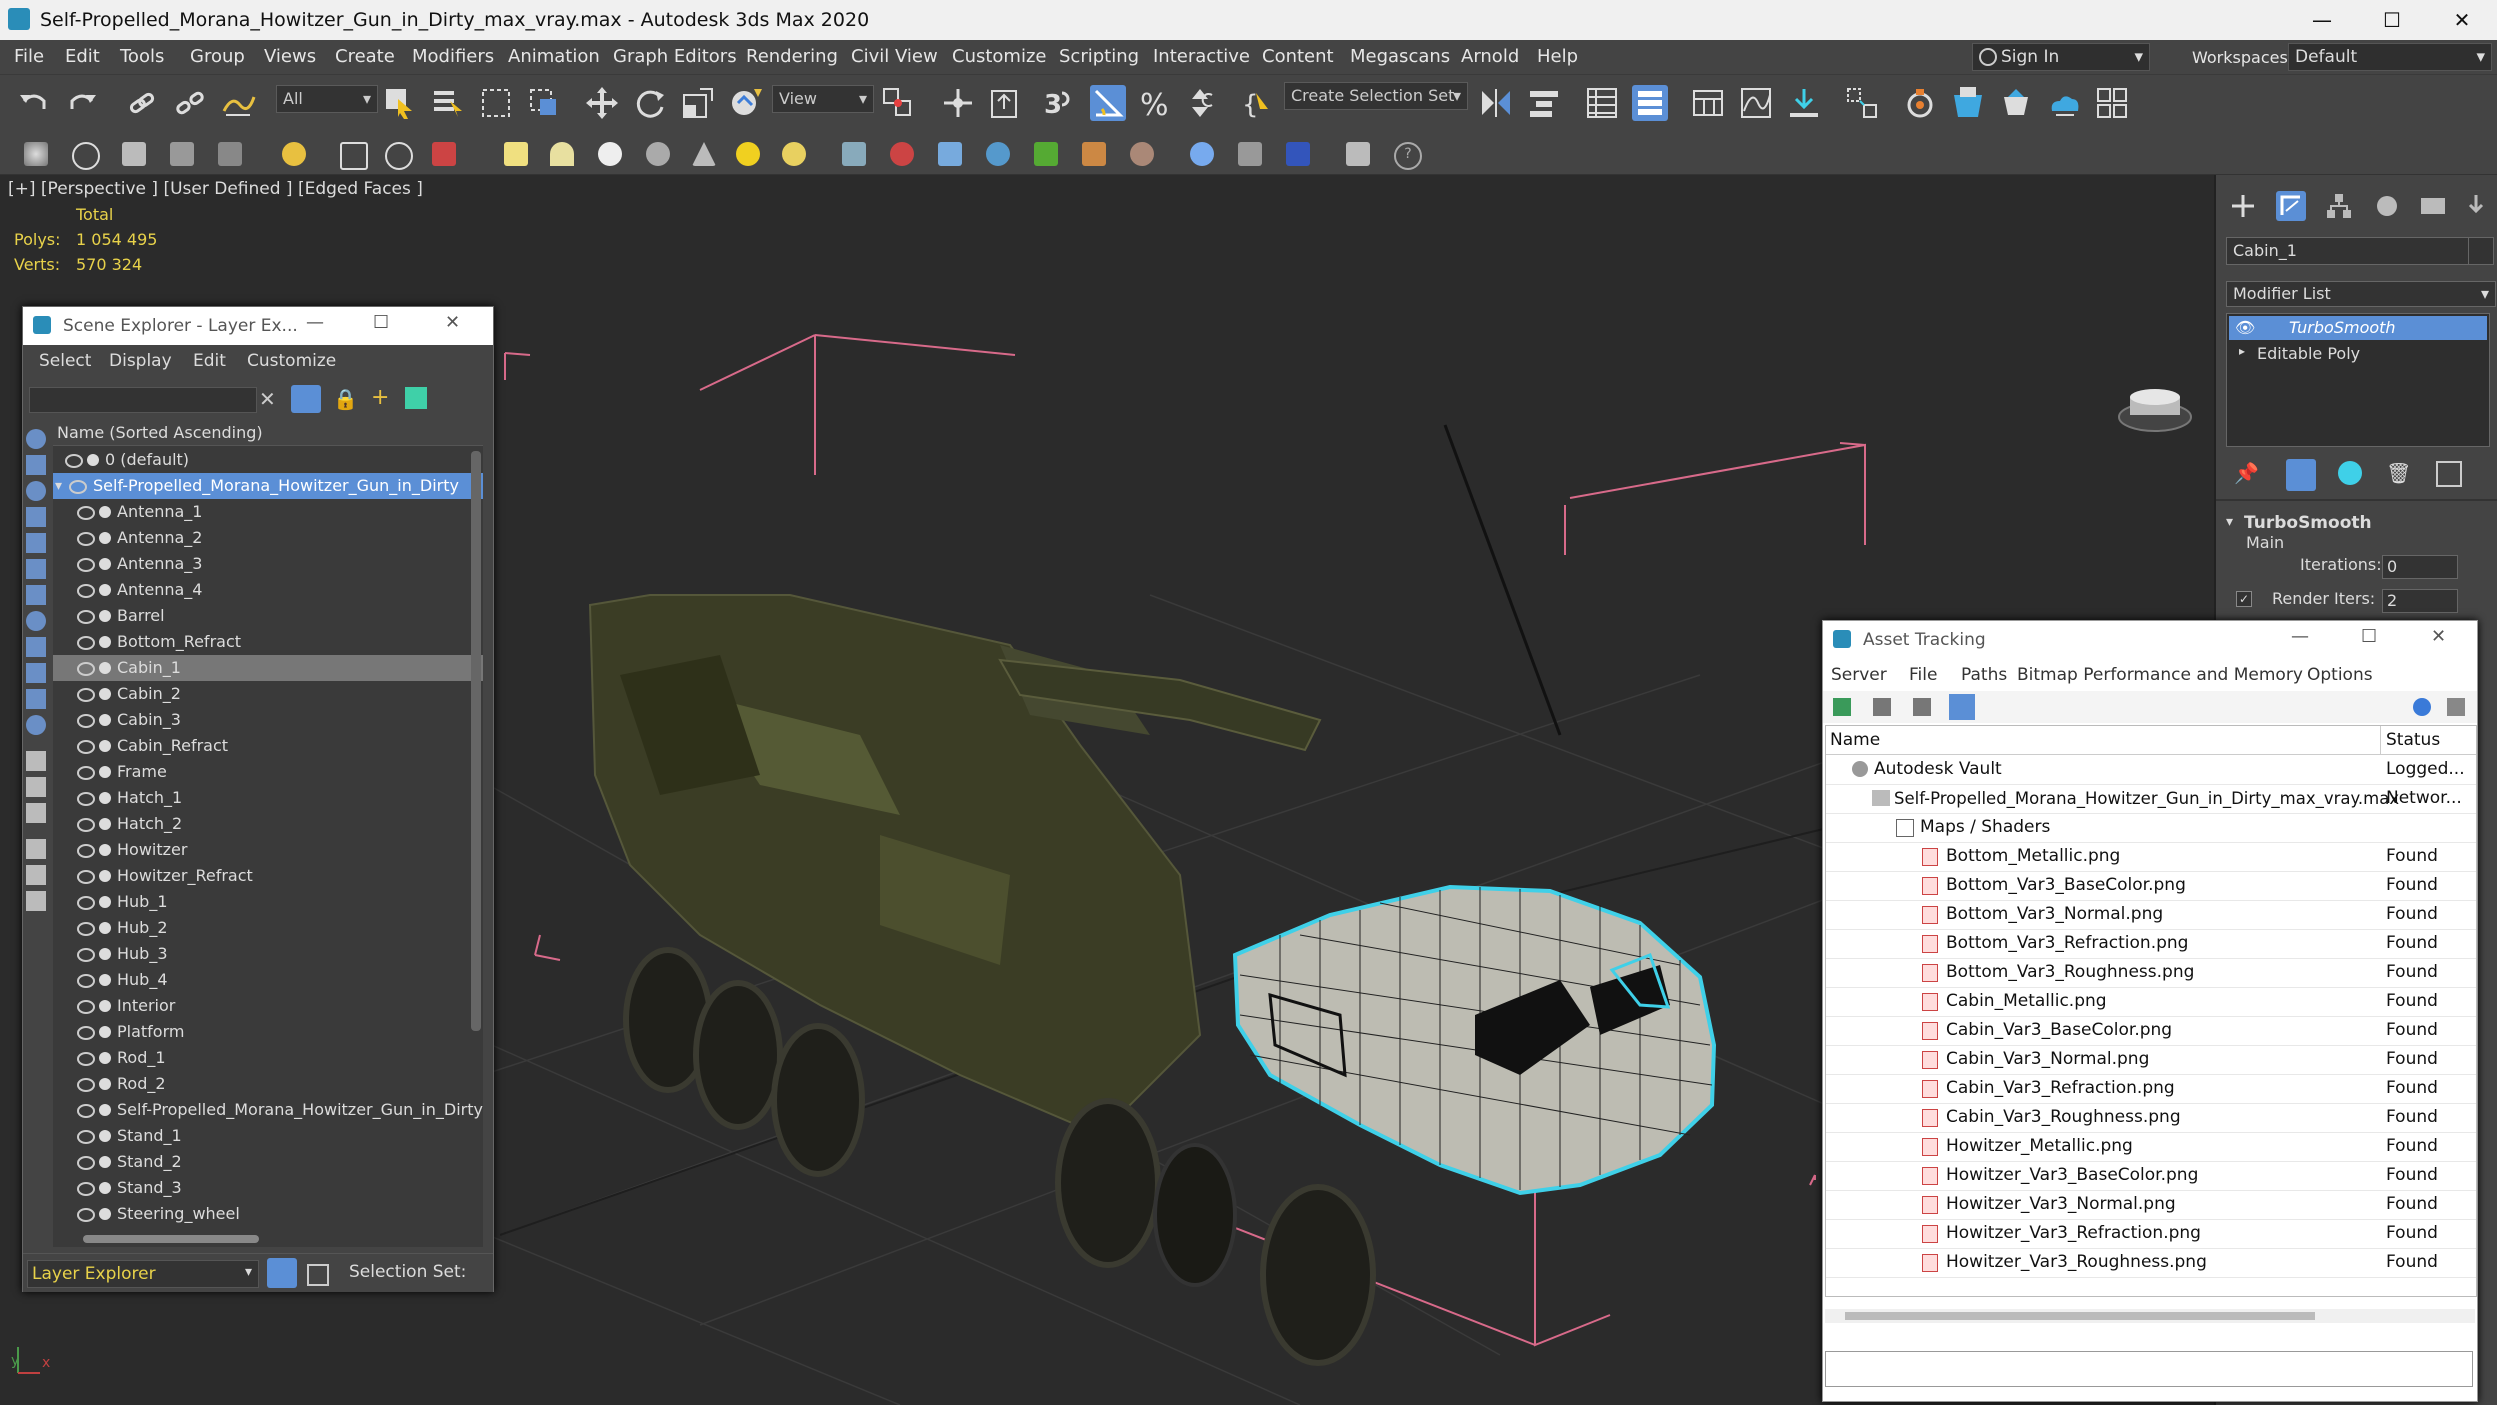  What do you see at coordinates (29, 56) in the screenshot?
I see `menu-file: File` at bounding box center [29, 56].